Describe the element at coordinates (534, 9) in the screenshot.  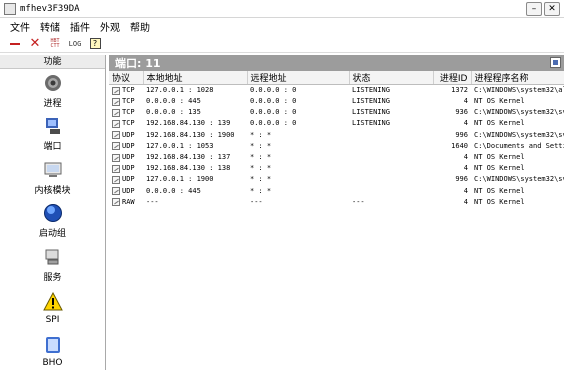
I see `minimize-button: –` at that location.